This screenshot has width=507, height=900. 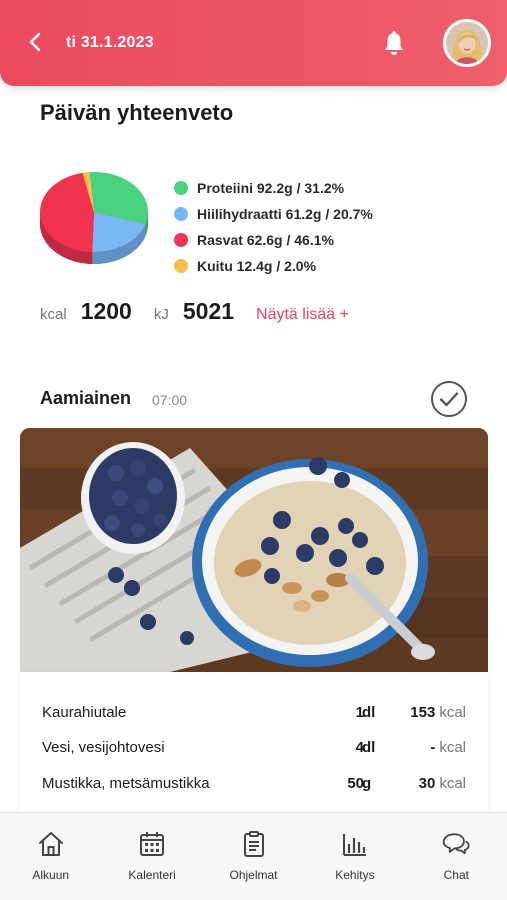 What do you see at coordinates (152, 844) in the screenshot?
I see `calendar-icon` at bounding box center [152, 844].